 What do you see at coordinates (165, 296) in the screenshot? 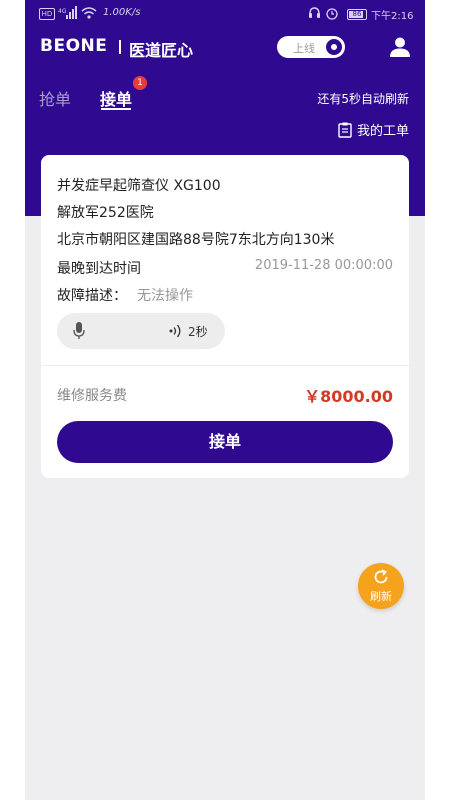
I see `fault-description-value: 无法操作` at bounding box center [165, 296].